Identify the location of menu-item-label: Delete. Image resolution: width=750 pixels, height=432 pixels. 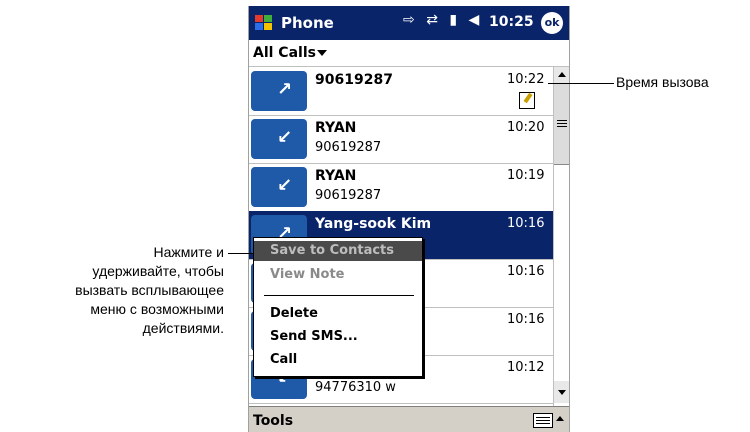
(294, 313).